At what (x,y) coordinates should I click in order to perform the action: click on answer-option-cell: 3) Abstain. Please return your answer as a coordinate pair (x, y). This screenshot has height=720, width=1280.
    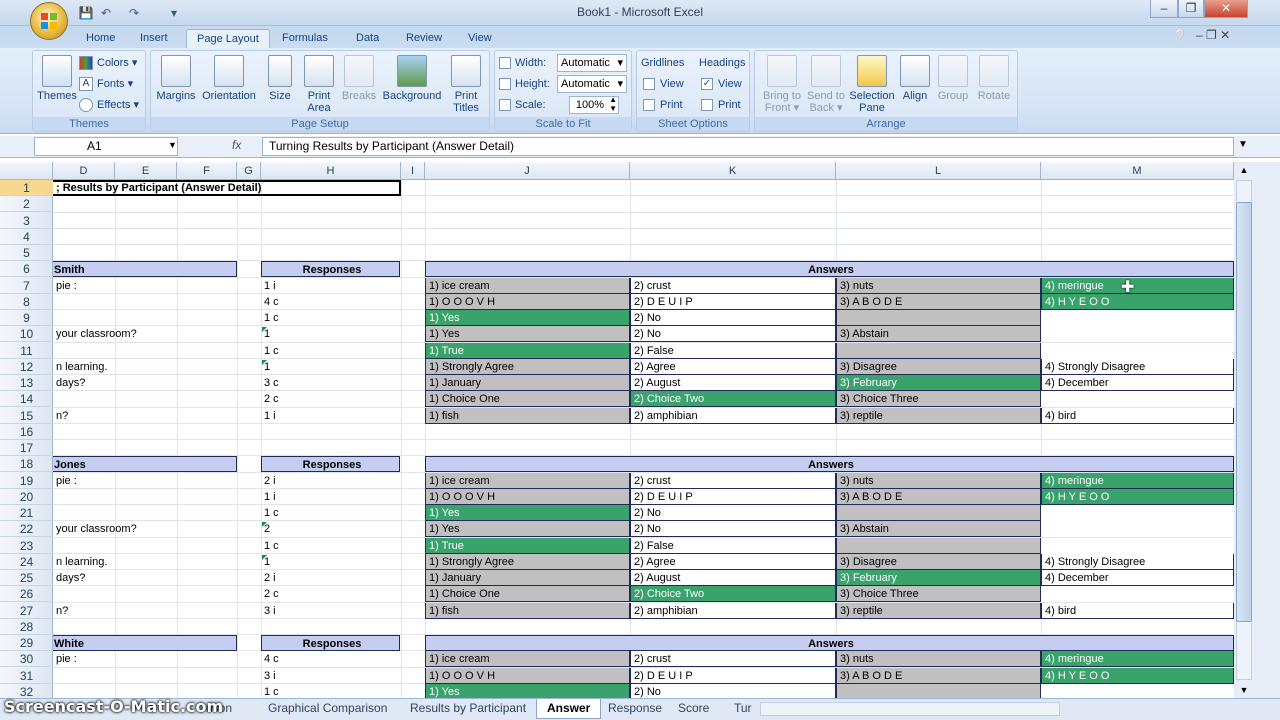
    Looking at the image, I should click on (938, 529).